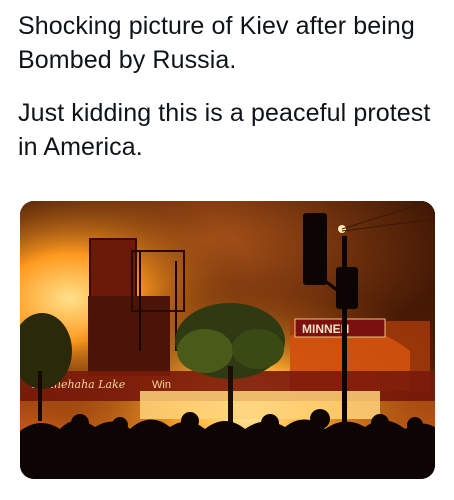 The image size is (454, 500). Describe the element at coordinates (161, 385) in the screenshot. I see `wine-sign: Win` at that location.